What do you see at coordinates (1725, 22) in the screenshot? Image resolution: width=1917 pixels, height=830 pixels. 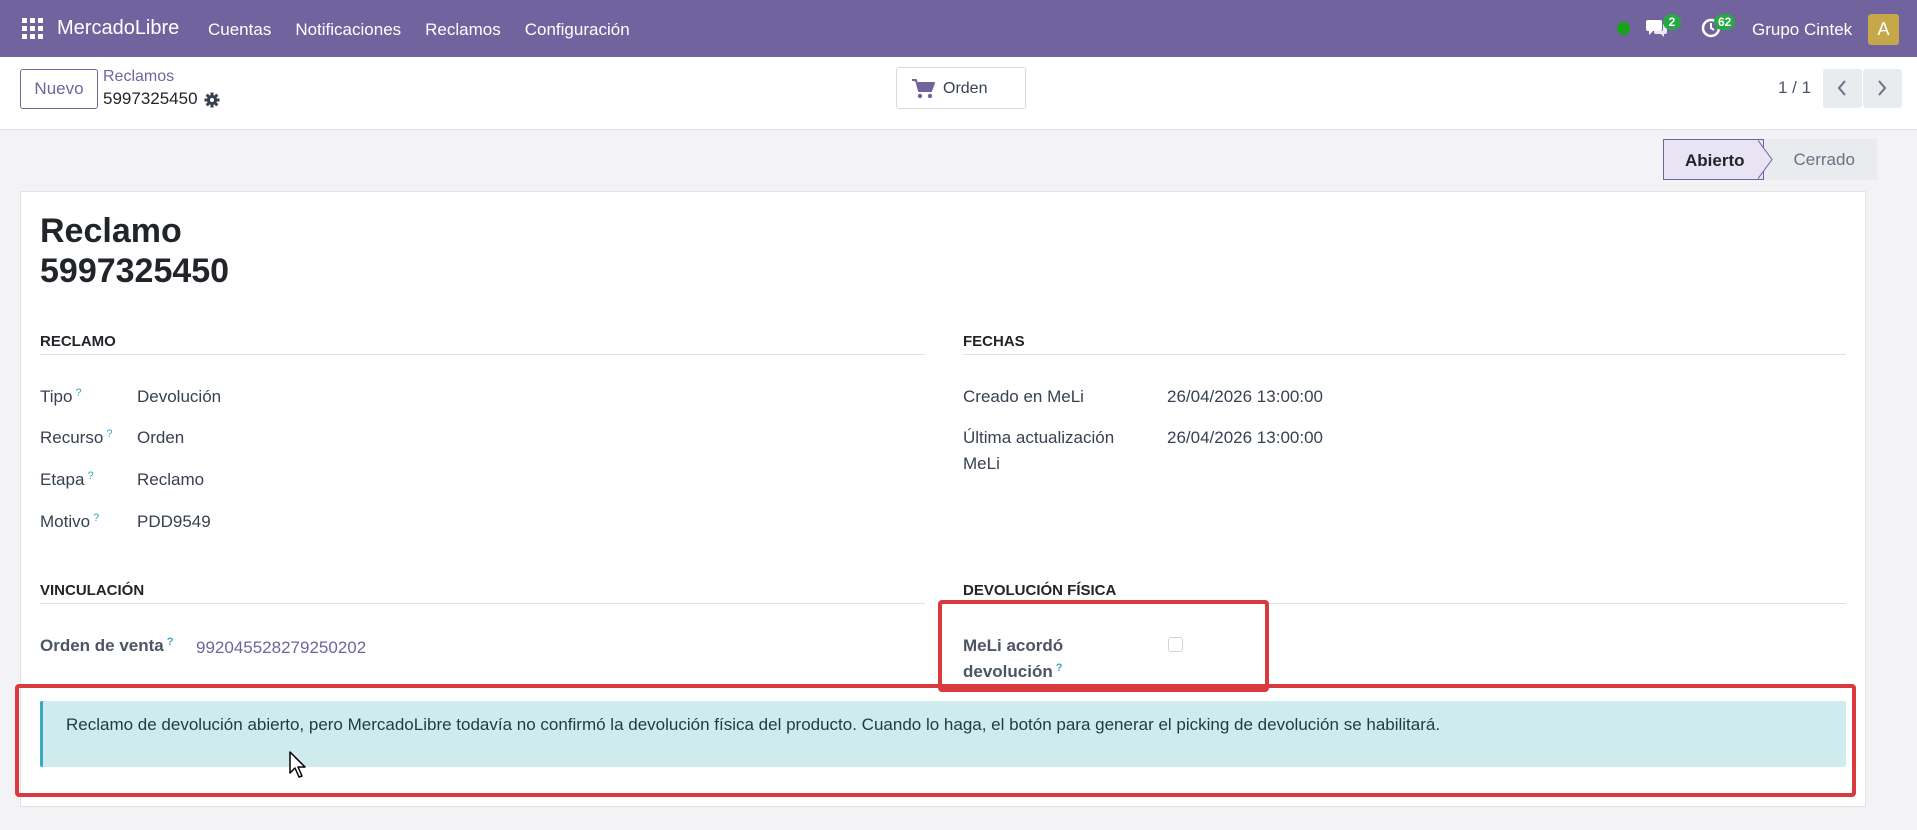 I see `activity-count-badge: 62` at bounding box center [1725, 22].